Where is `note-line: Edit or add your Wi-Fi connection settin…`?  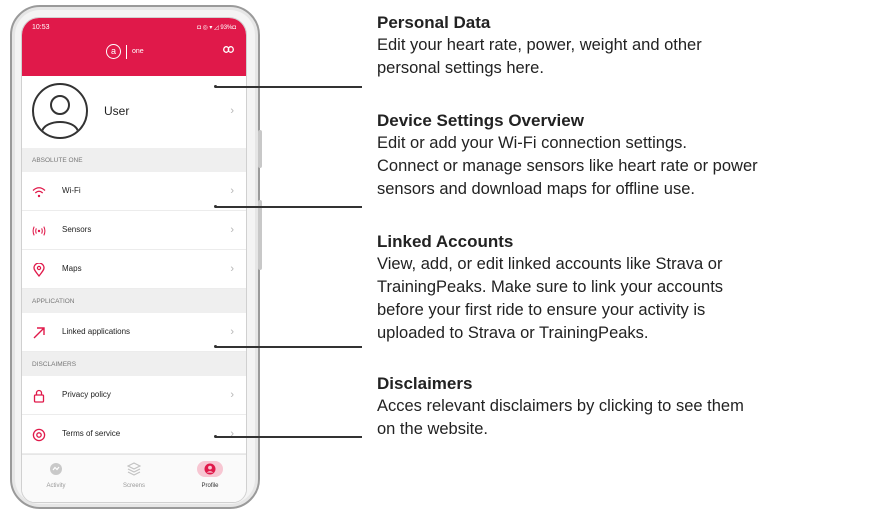 note-line: Edit or add your Wi-Fi connection settin… is located at coordinates (532, 143).